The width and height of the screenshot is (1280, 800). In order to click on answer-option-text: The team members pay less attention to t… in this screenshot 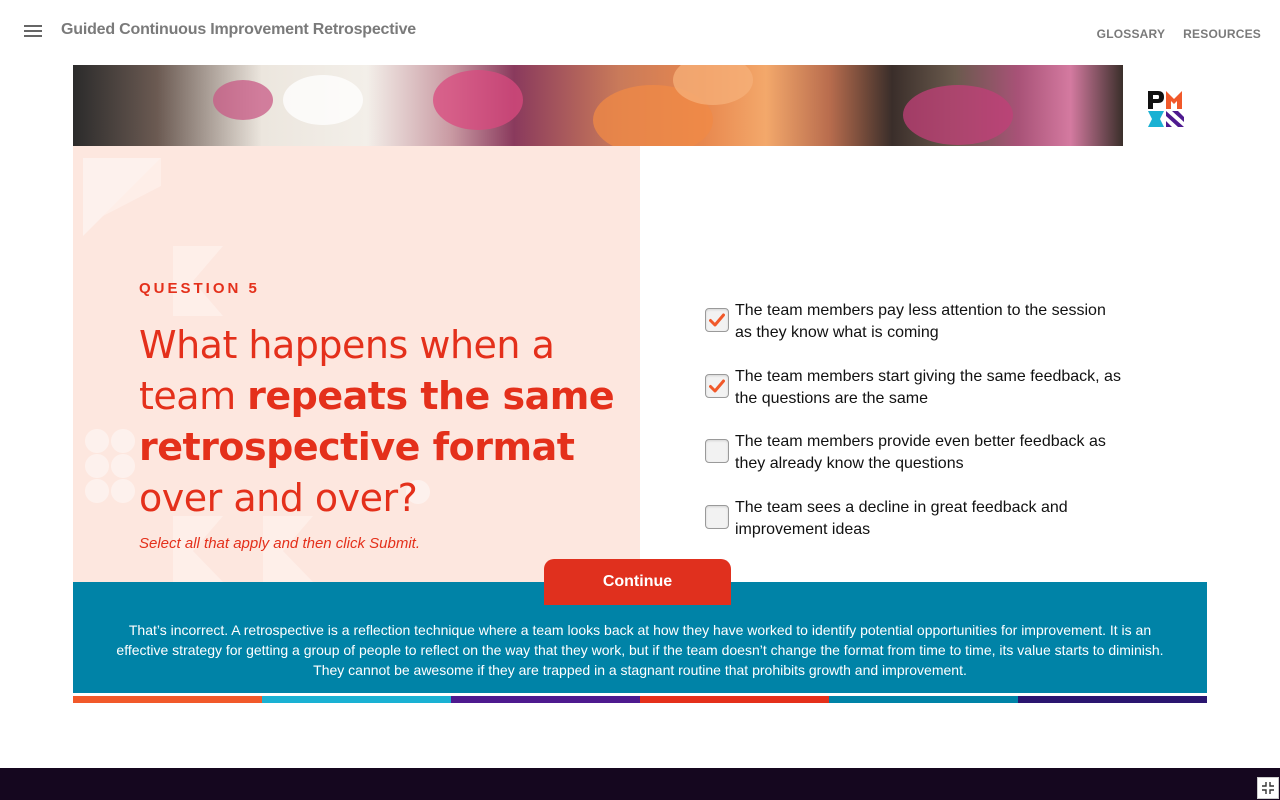, I will do `click(920, 321)`.